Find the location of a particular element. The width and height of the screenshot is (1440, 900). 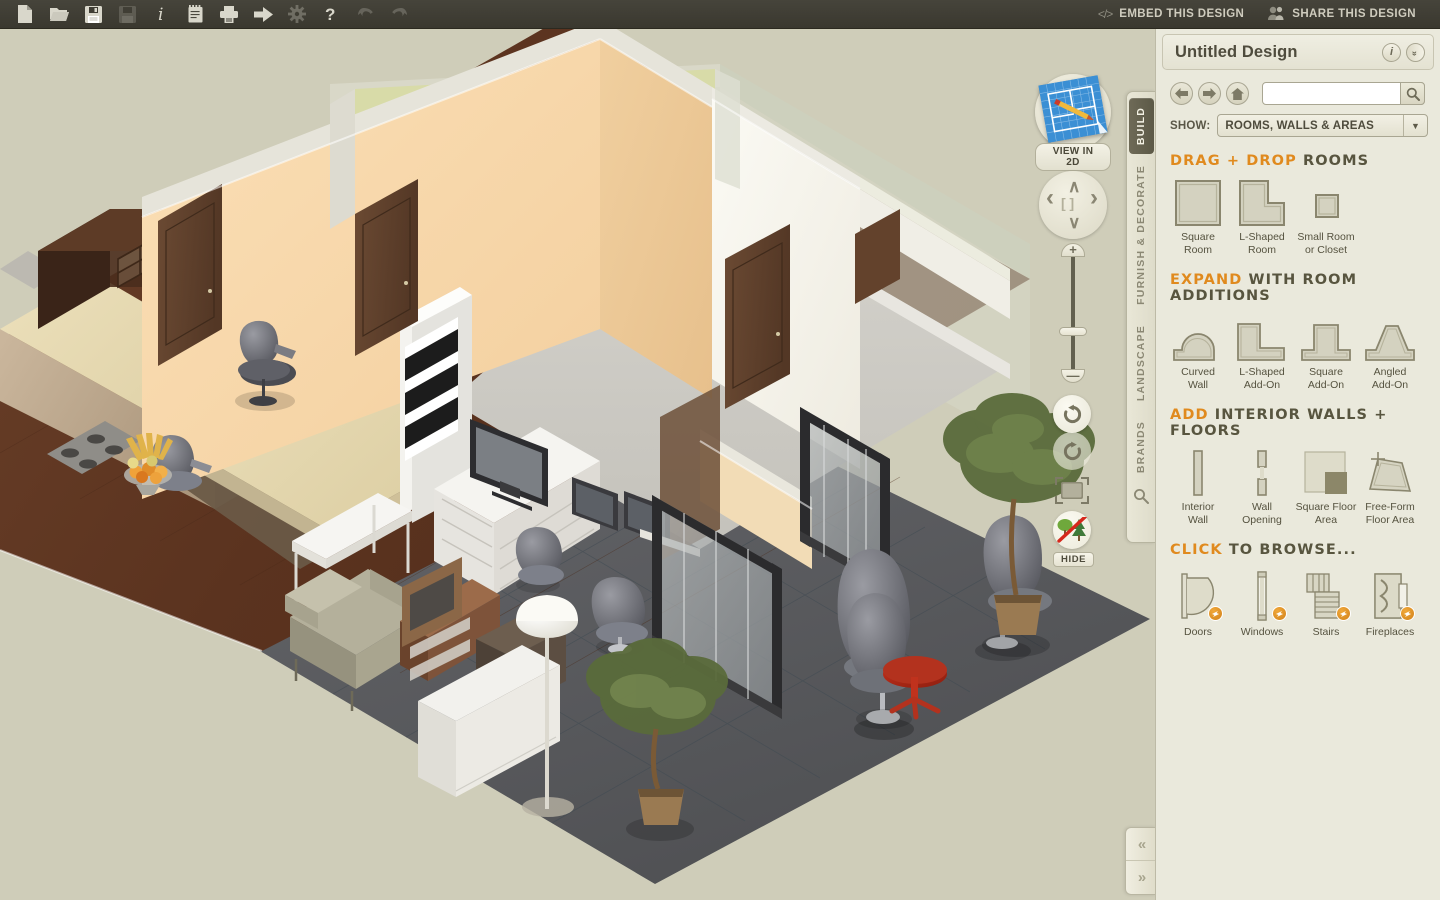

toolbar-right-links: </> EMBED THIS DESIGN SHARE THIS DESIGN is located at coordinates (1264, 14).